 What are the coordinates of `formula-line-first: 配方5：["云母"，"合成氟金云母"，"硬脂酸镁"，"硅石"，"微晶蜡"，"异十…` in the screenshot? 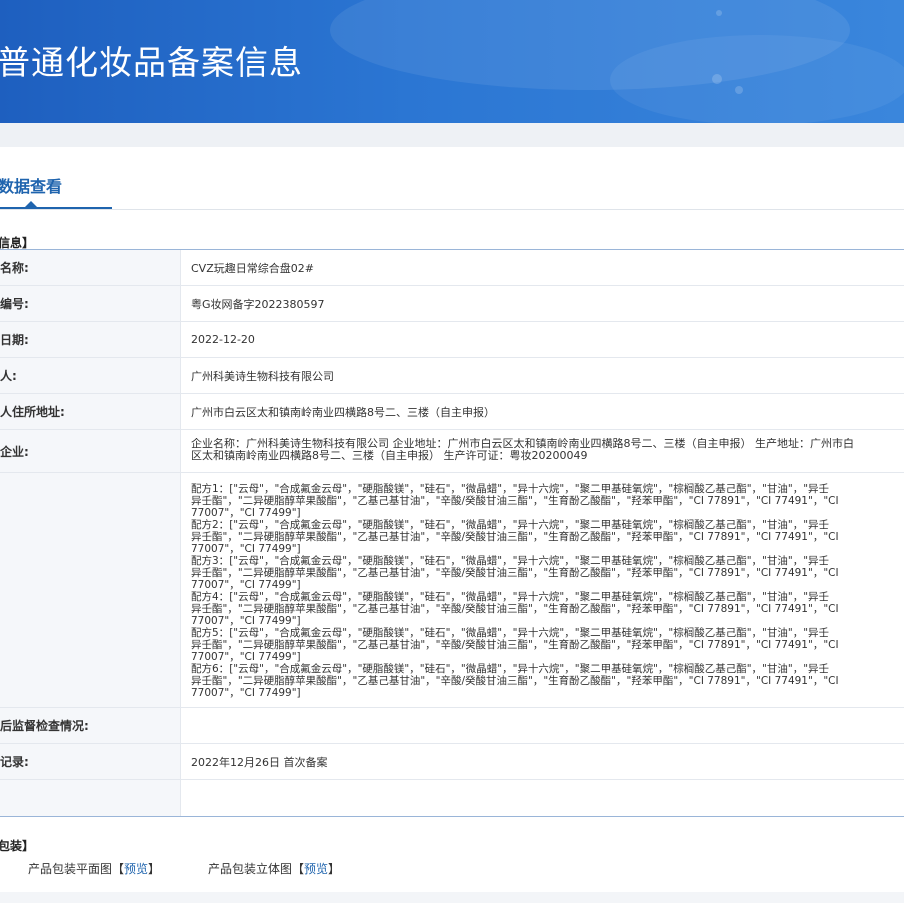 It's located at (547, 633).